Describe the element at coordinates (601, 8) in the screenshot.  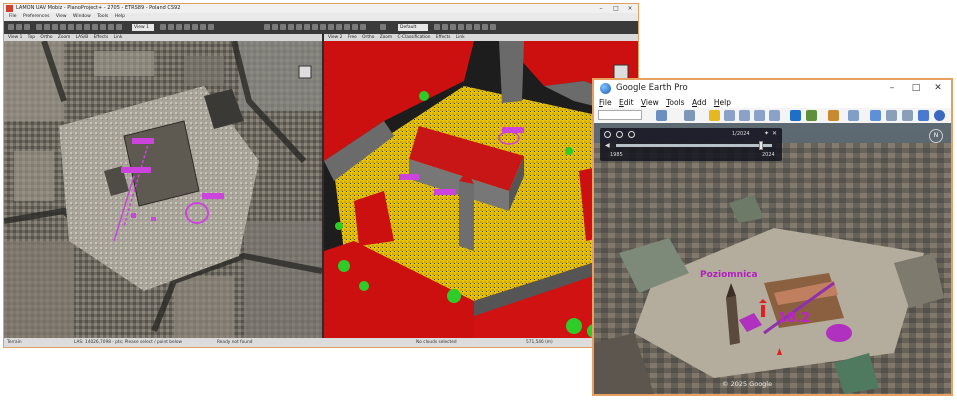
I see `minimize-icon: –` at that location.